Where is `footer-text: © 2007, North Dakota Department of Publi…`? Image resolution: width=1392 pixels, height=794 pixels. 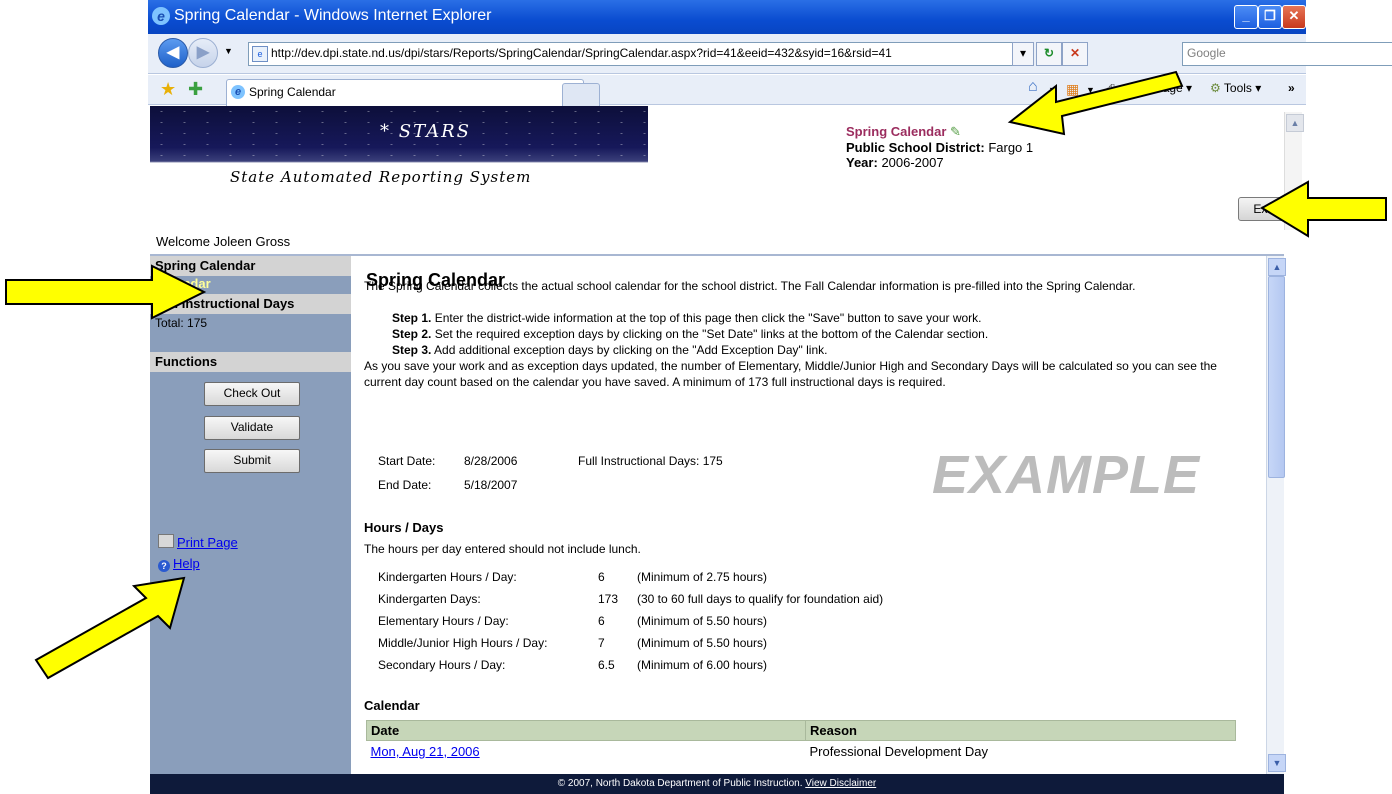
footer-text: © 2007, North Dakota Department of Publi… is located at coordinates (681, 783).